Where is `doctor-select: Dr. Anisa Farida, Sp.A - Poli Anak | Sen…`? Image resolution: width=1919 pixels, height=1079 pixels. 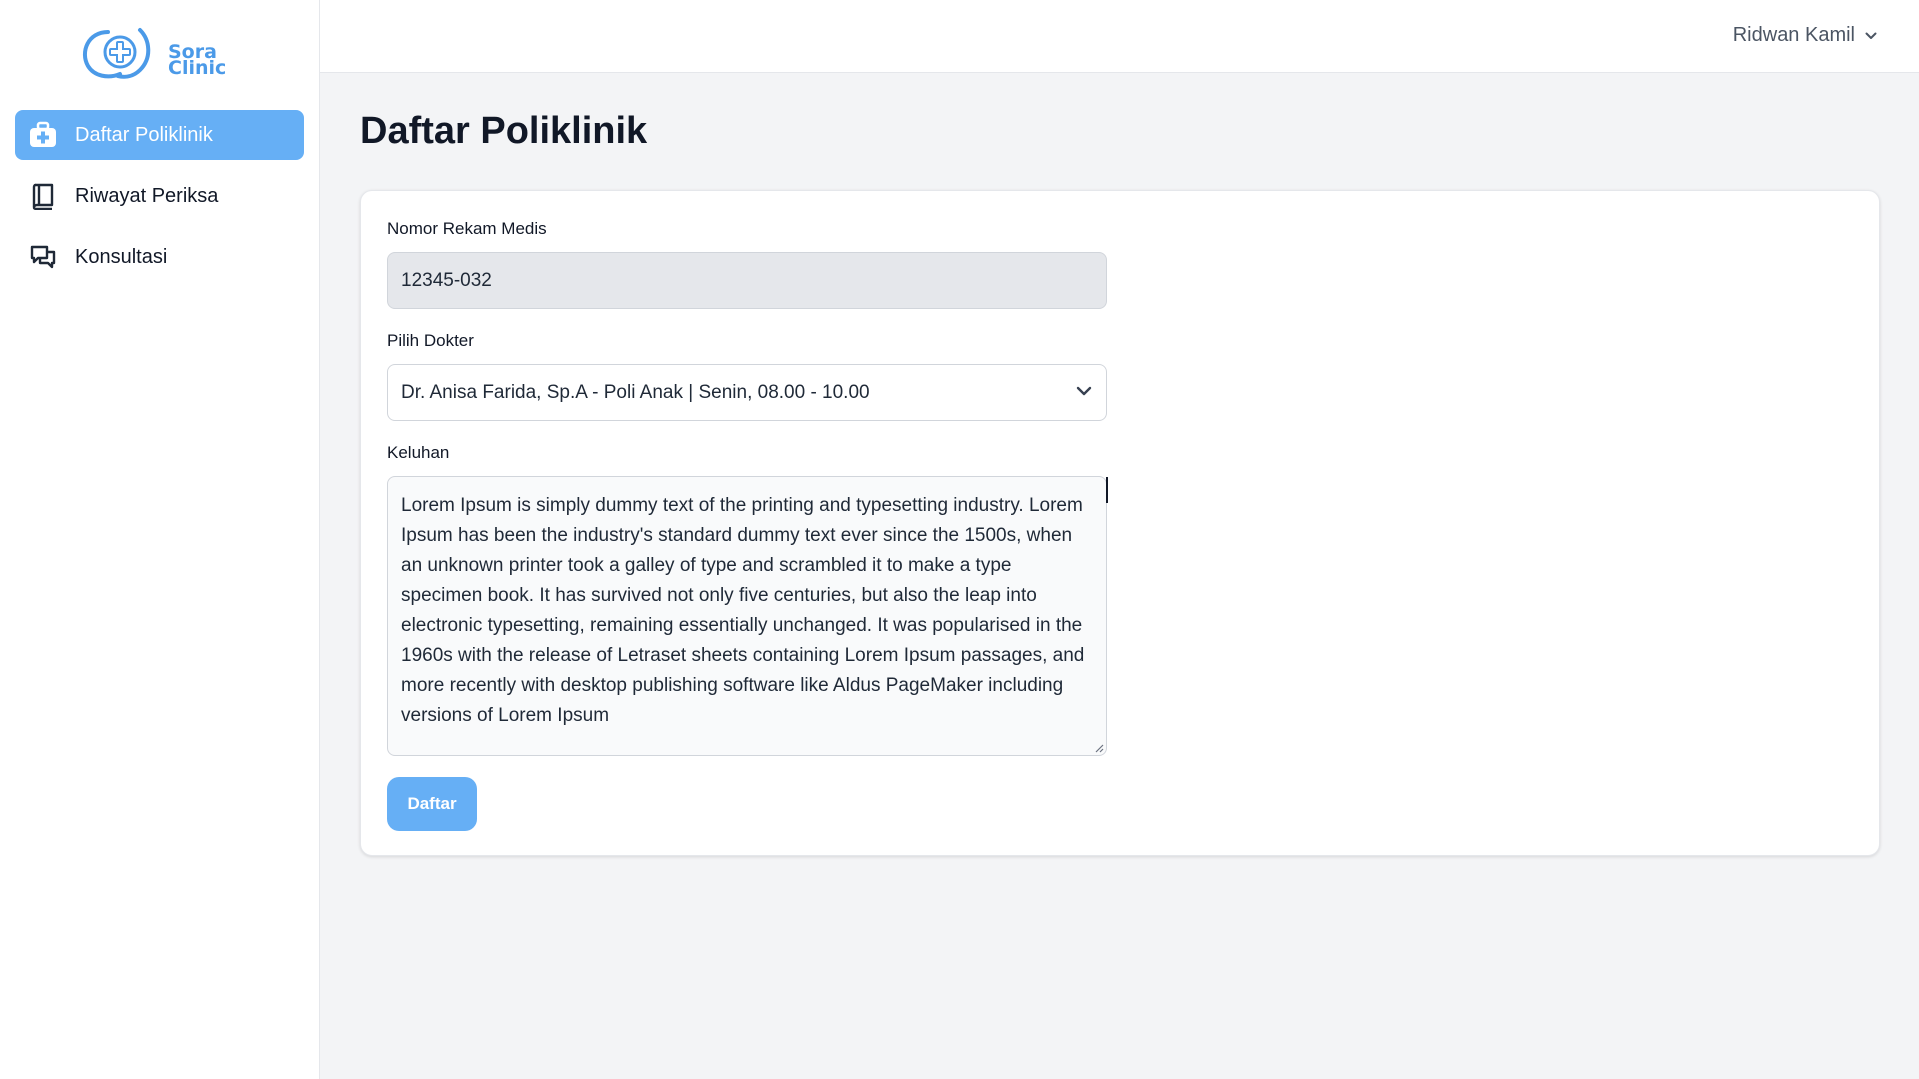 doctor-select: Dr. Anisa Farida, Sp.A - Poli Anak | Sen… is located at coordinates (747, 392).